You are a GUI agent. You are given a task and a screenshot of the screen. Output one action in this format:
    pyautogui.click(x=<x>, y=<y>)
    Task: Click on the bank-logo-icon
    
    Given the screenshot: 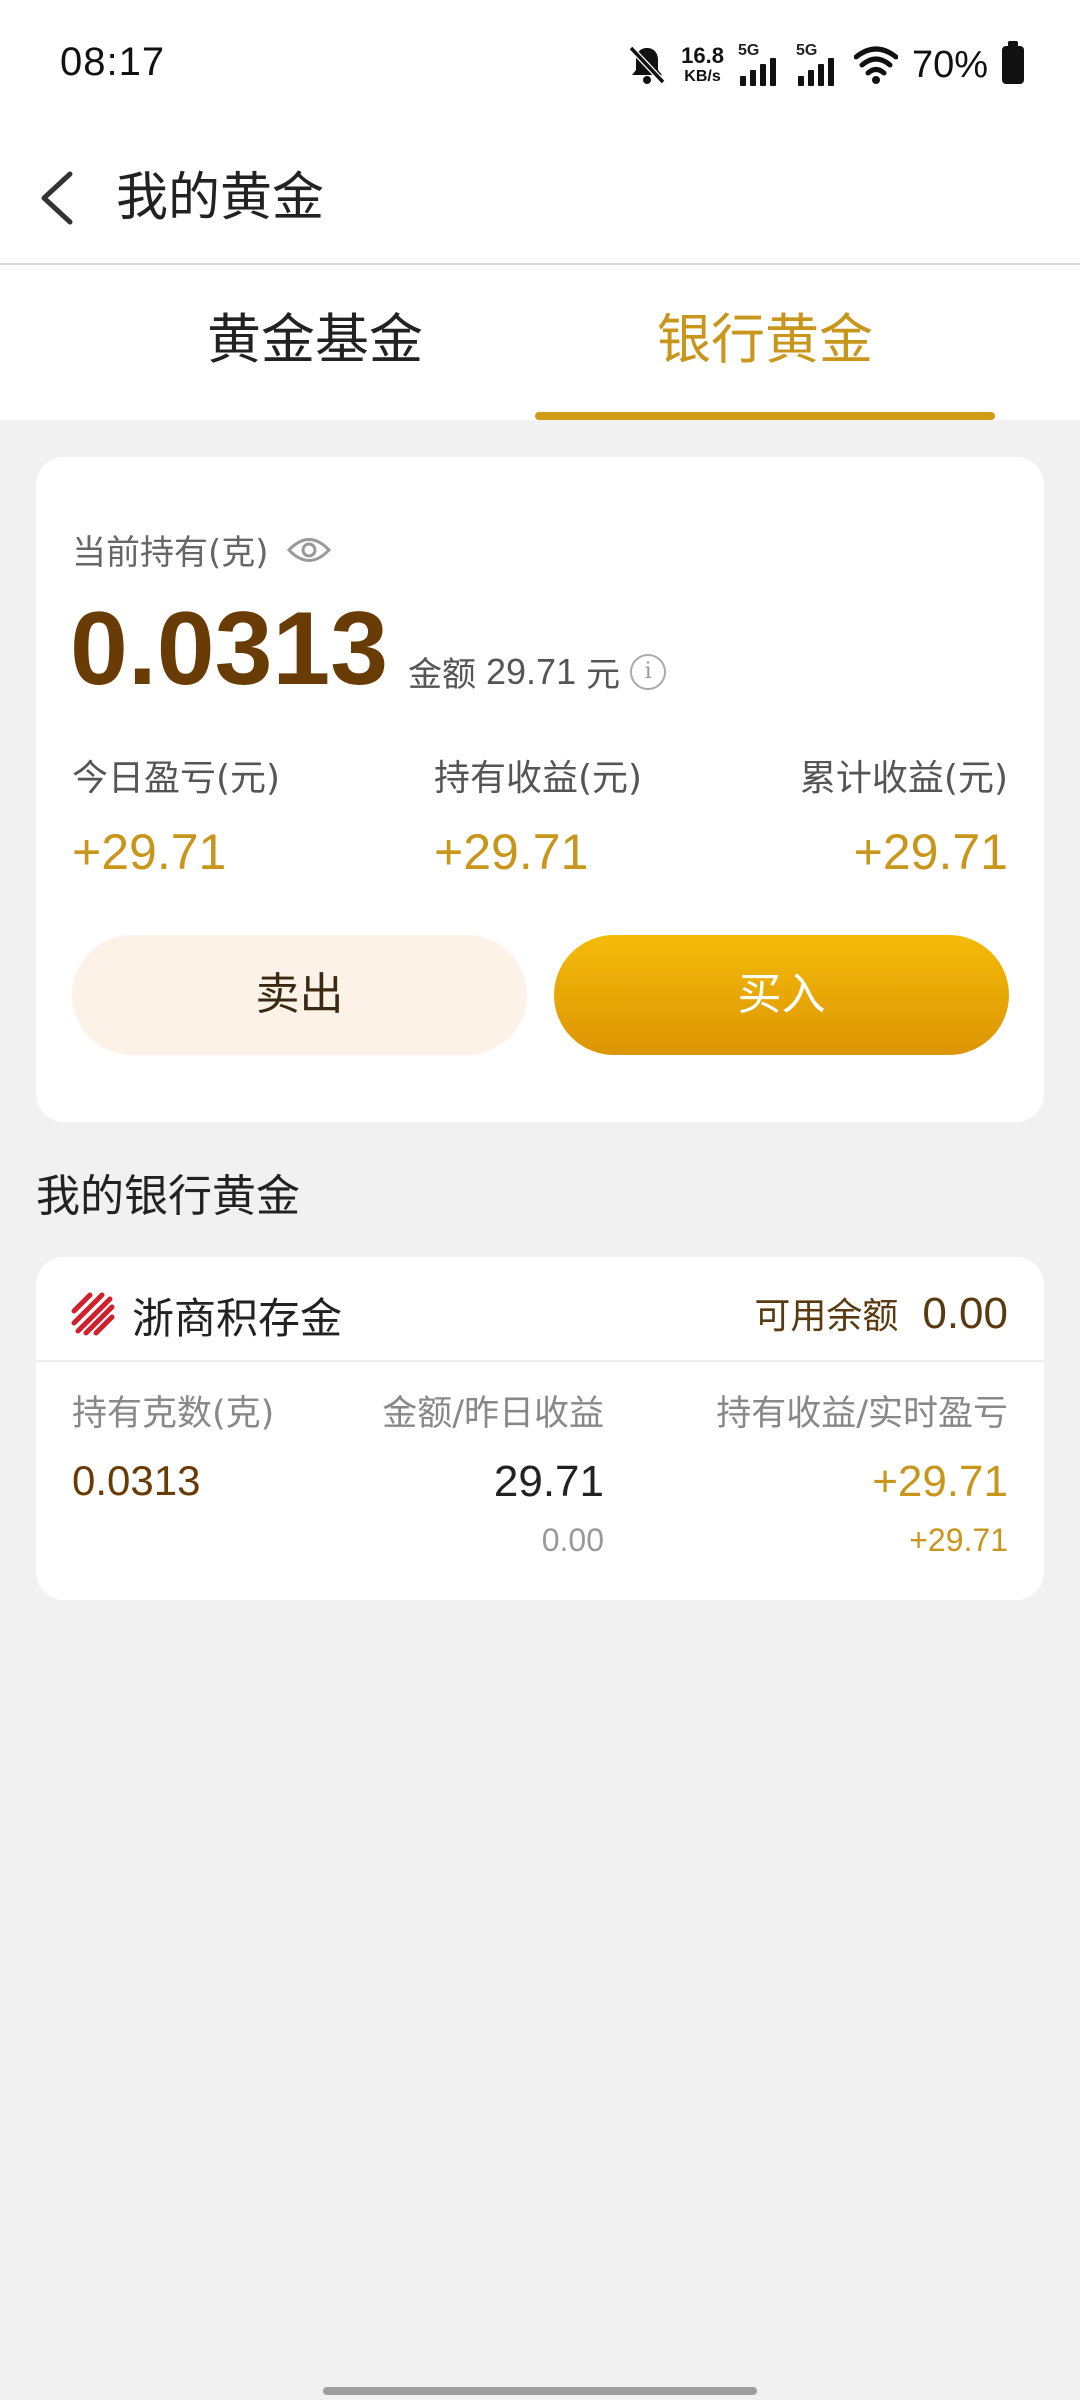 What is the action you would take?
    pyautogui.click(x=93, y=1314)
    